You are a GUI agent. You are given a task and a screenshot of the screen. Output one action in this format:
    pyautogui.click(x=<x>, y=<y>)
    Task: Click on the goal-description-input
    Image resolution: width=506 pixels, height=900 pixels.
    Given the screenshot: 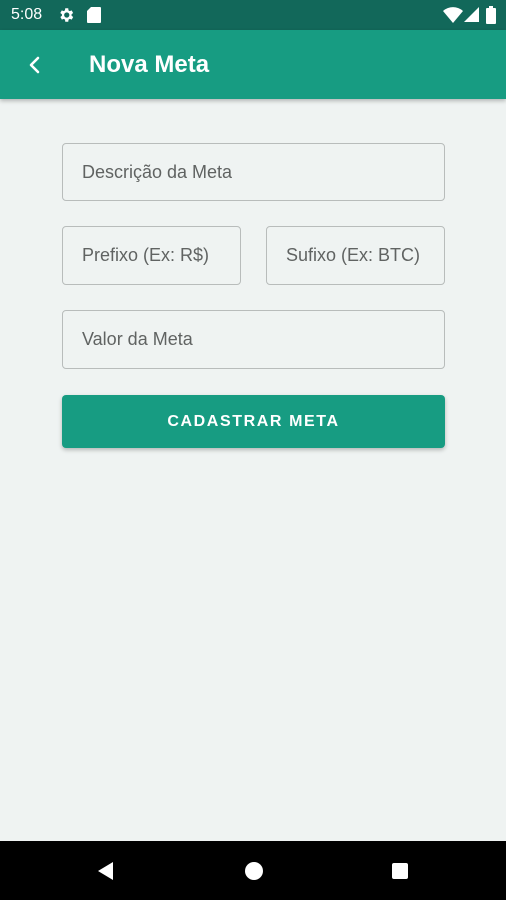 What is the action you would take?
    pyautogui.click(x=253, y=172)
    